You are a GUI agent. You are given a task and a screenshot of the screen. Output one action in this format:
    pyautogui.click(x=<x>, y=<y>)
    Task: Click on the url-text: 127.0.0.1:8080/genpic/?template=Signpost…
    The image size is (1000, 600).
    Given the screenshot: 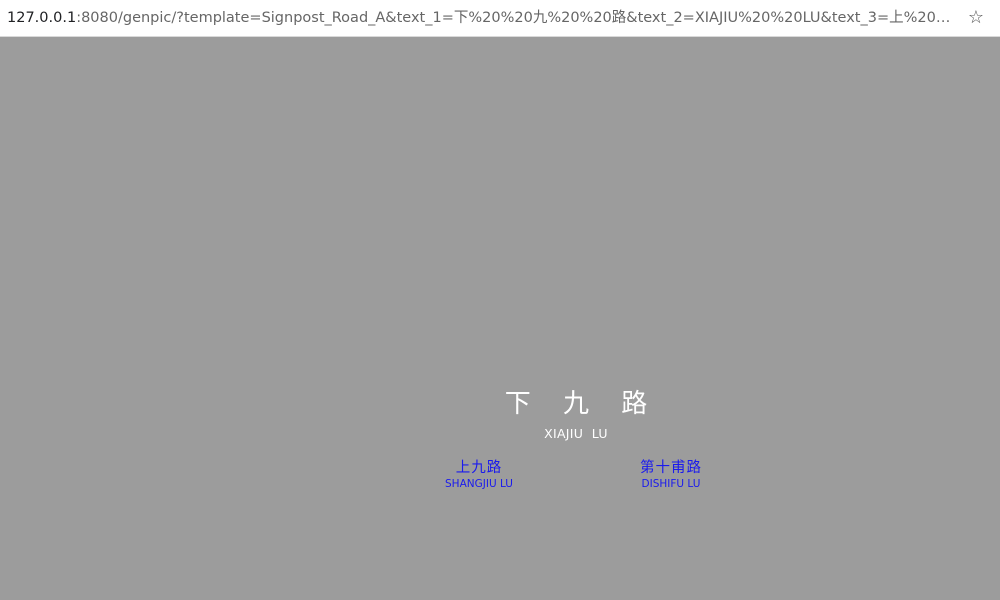 What is the action you would take?
    pyautogui.click(x=482, y=18)
    